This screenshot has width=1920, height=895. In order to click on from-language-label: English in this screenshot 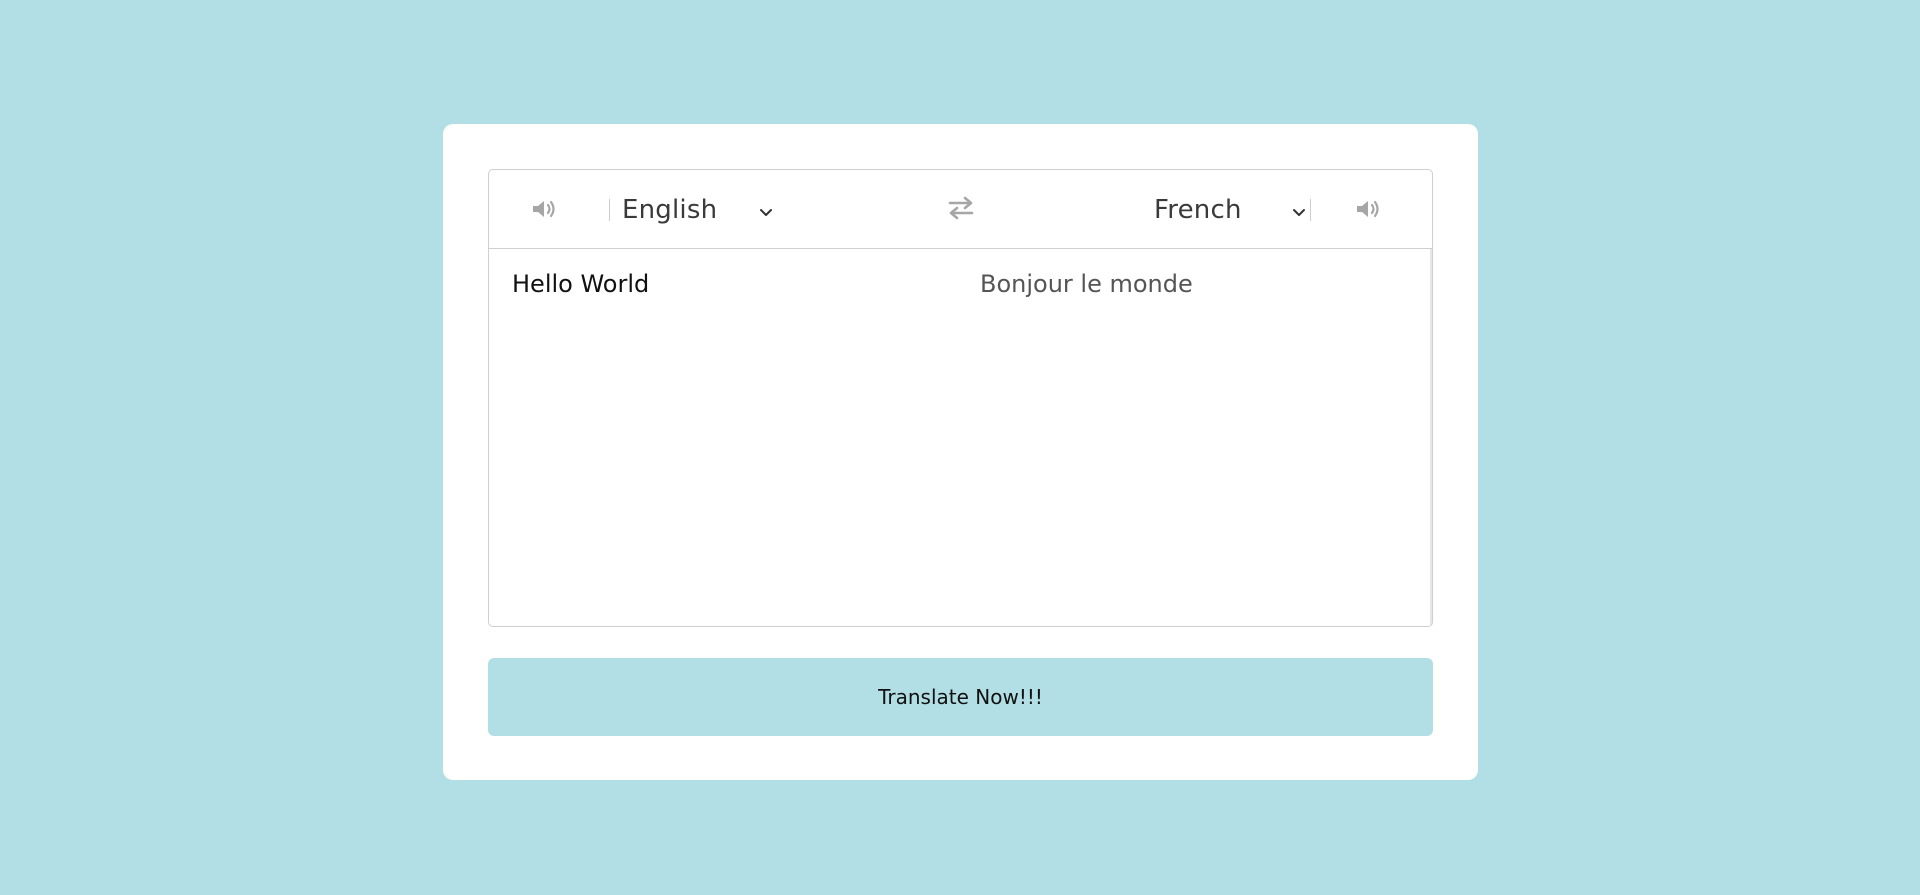, I will do `click(670, 210)`.